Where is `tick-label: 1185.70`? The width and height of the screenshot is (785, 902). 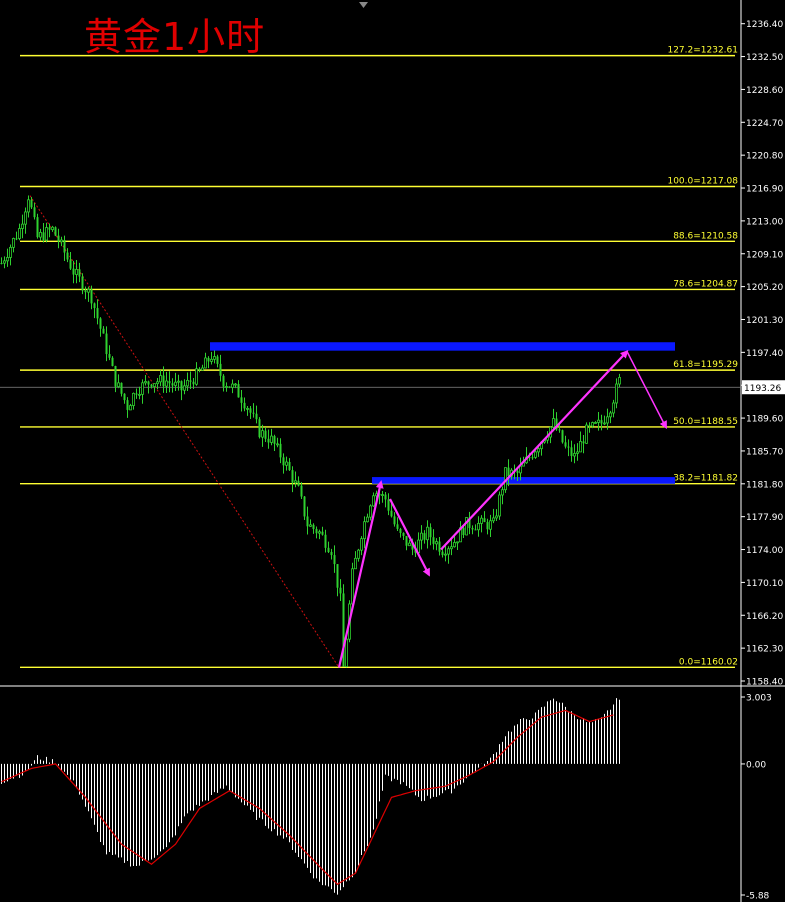
tick-label: 1185.70 is located at coordinates (764, 452).